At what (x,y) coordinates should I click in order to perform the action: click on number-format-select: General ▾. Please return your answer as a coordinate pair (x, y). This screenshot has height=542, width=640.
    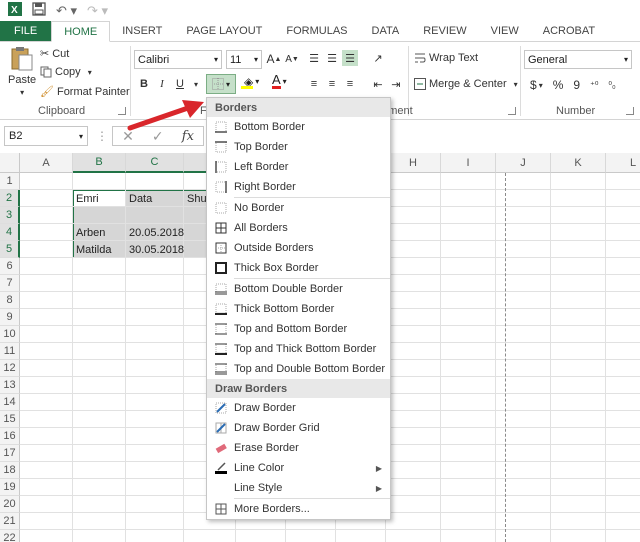
    Looking at the image, I should click on (578, 59).